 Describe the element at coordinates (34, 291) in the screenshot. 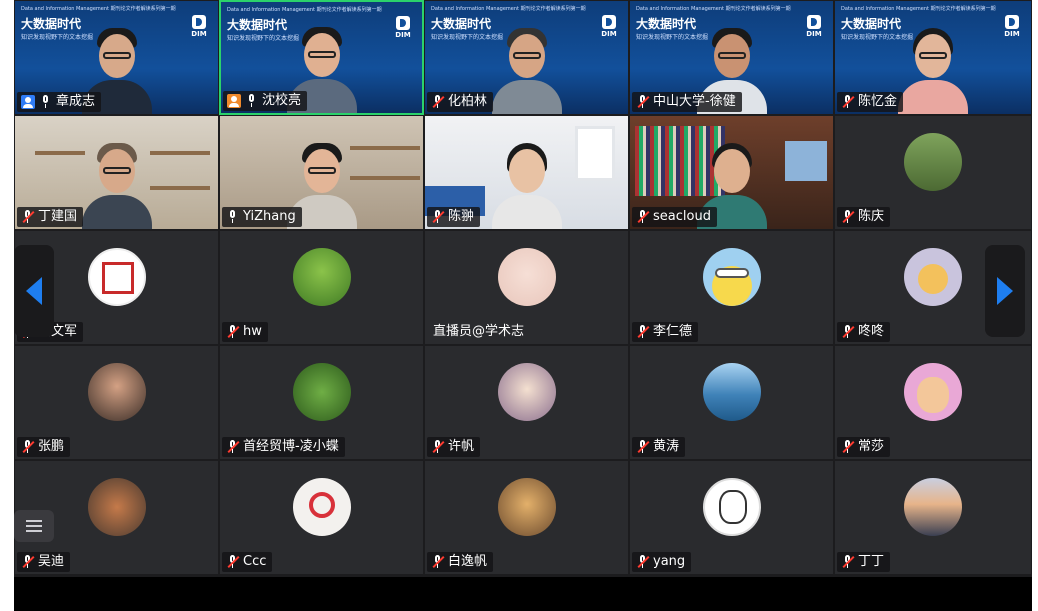

I see `previous-page-button` at that location.